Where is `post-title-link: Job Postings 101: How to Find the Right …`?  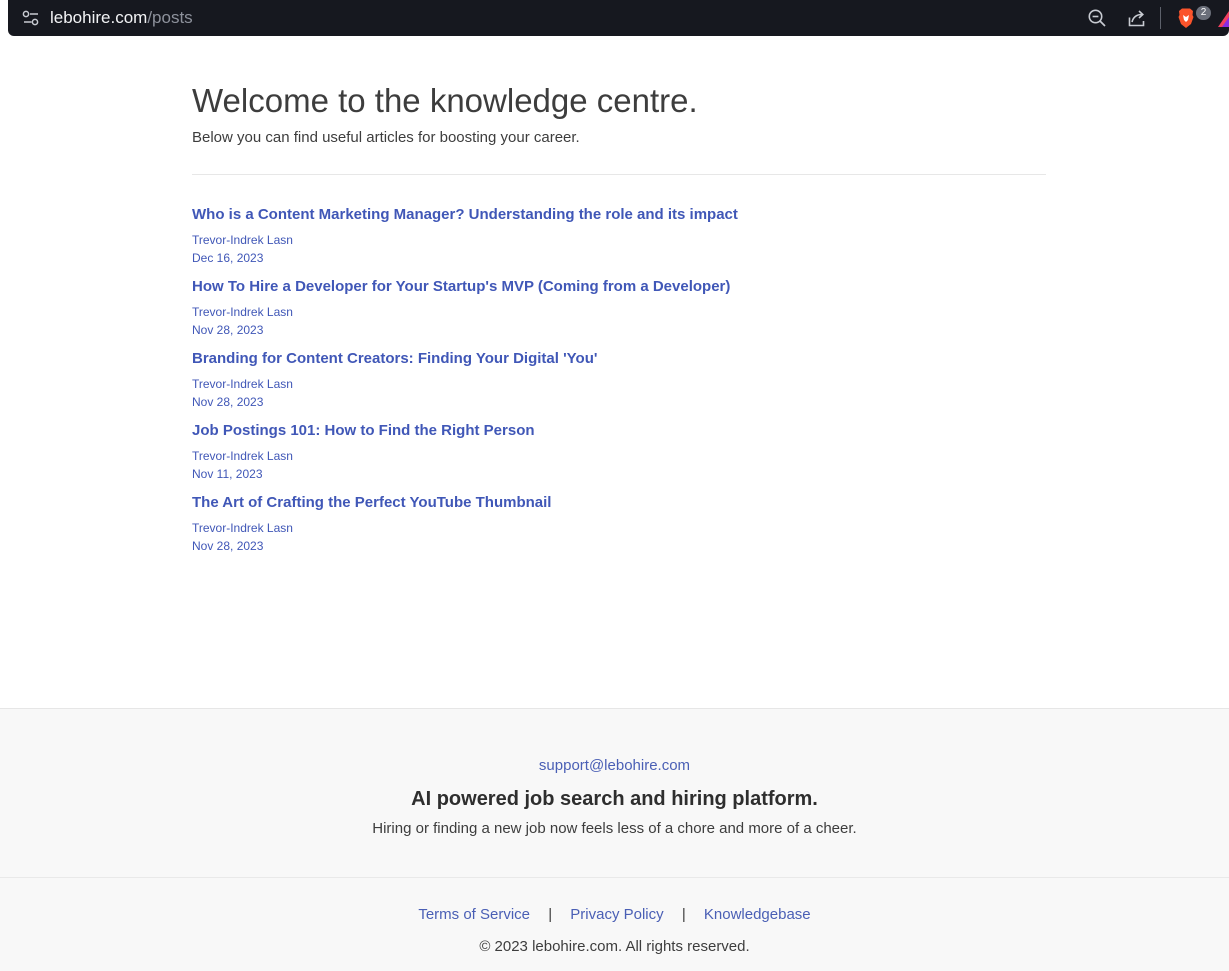
post-title-link: Job Postings 101: How to Find the Right … is located at coordinates (363, 431).